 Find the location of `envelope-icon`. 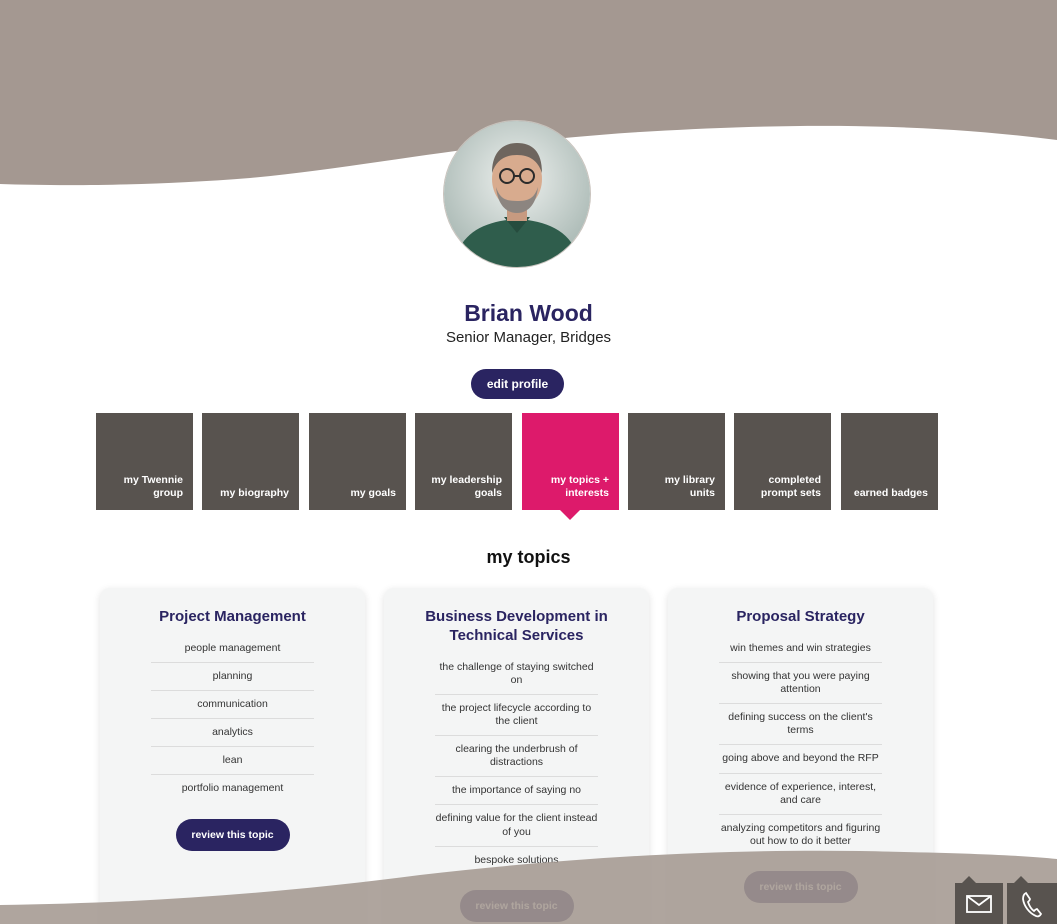

envelope-icon is located at coordinates (979, 903).